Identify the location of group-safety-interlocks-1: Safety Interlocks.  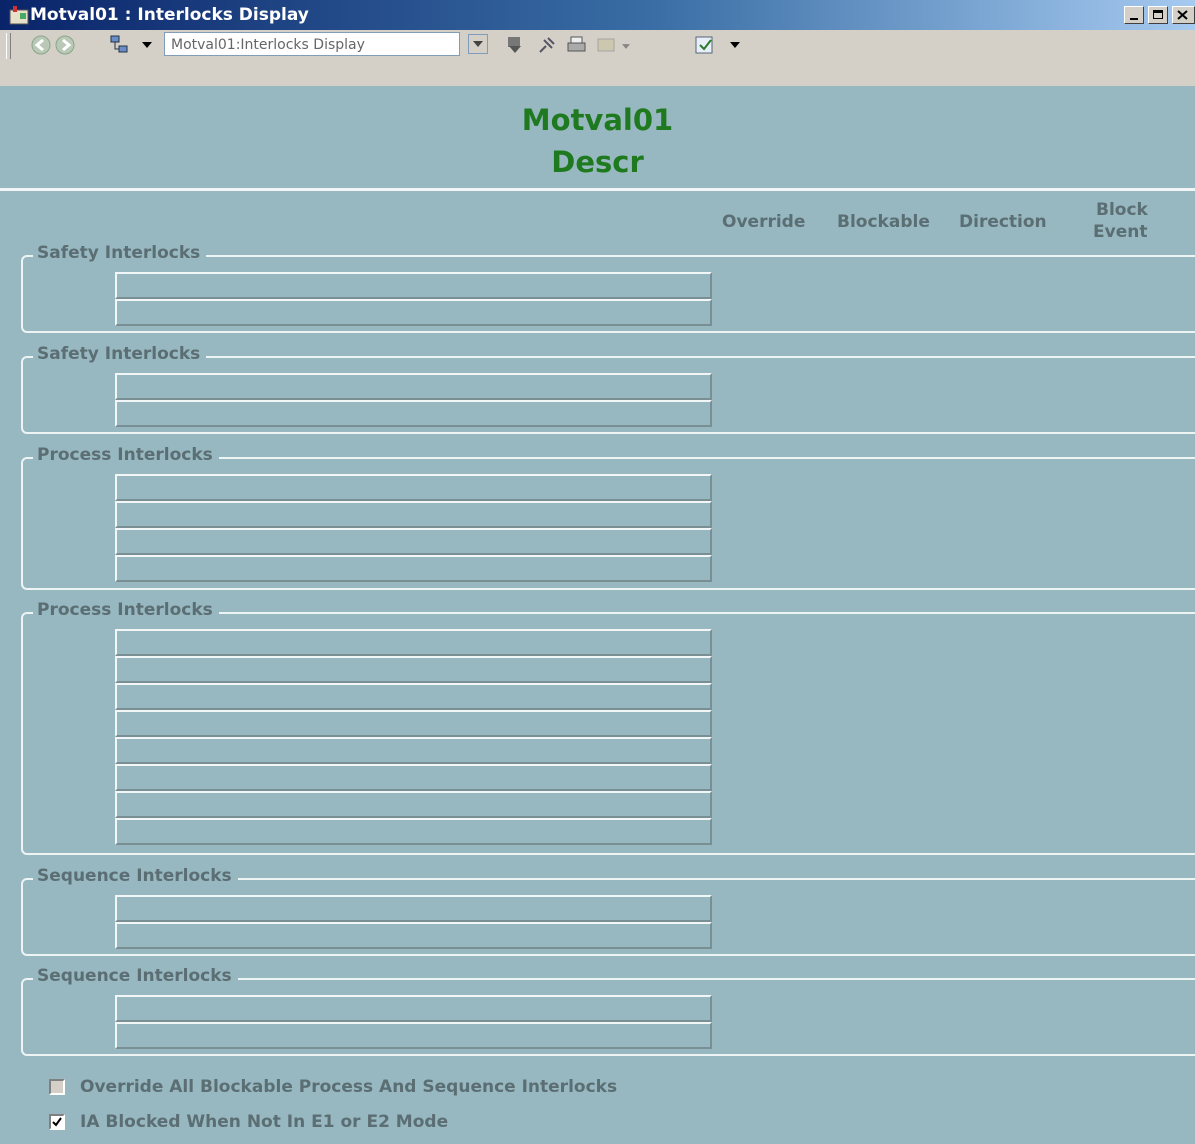
(608, 288).